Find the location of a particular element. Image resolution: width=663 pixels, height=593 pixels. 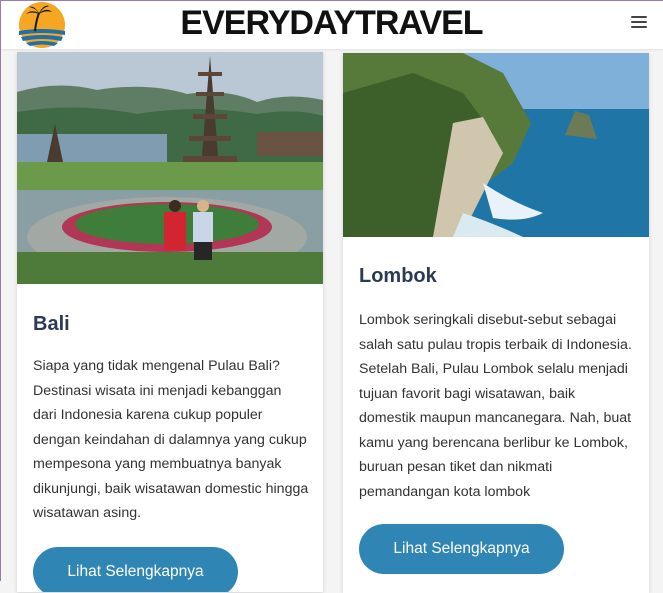

hamburger-menu-icon is located at coordinates (639, 23).